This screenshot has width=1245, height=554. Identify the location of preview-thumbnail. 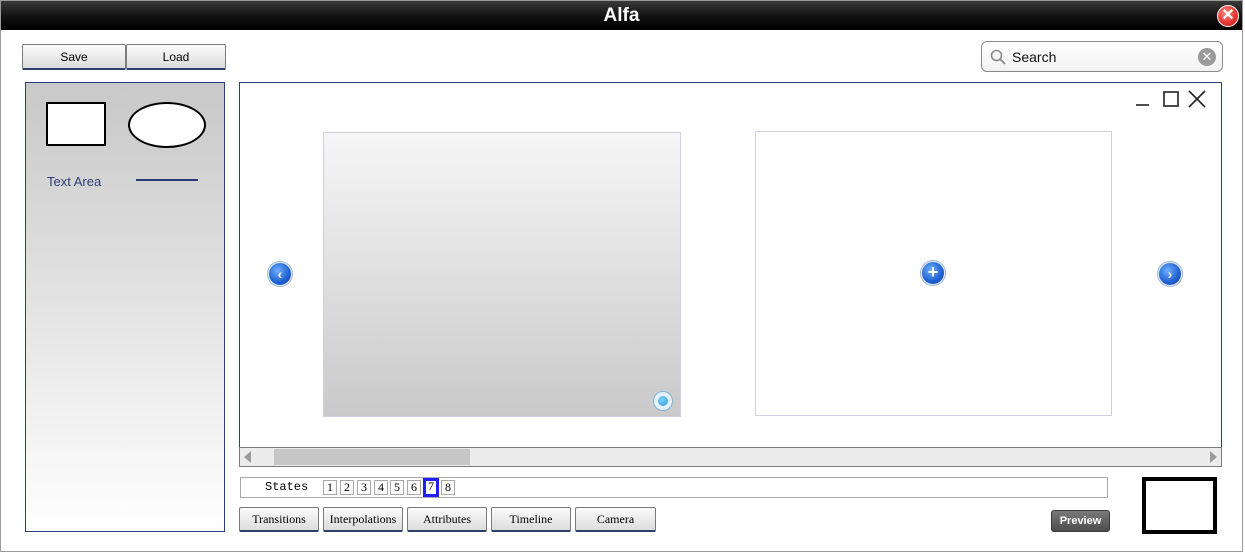
(1179, 505).